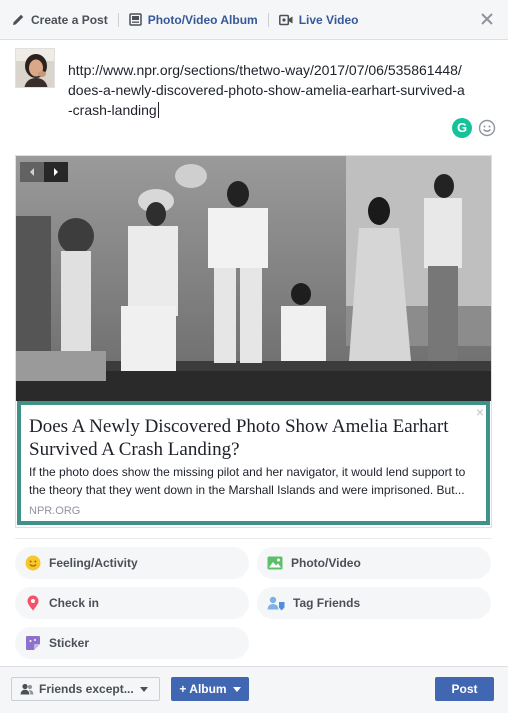 The width and height of the screenshot is (508, 713). Describe the element at coordinates (487, 19) in the screenshot. I see `close-icon` at that location.